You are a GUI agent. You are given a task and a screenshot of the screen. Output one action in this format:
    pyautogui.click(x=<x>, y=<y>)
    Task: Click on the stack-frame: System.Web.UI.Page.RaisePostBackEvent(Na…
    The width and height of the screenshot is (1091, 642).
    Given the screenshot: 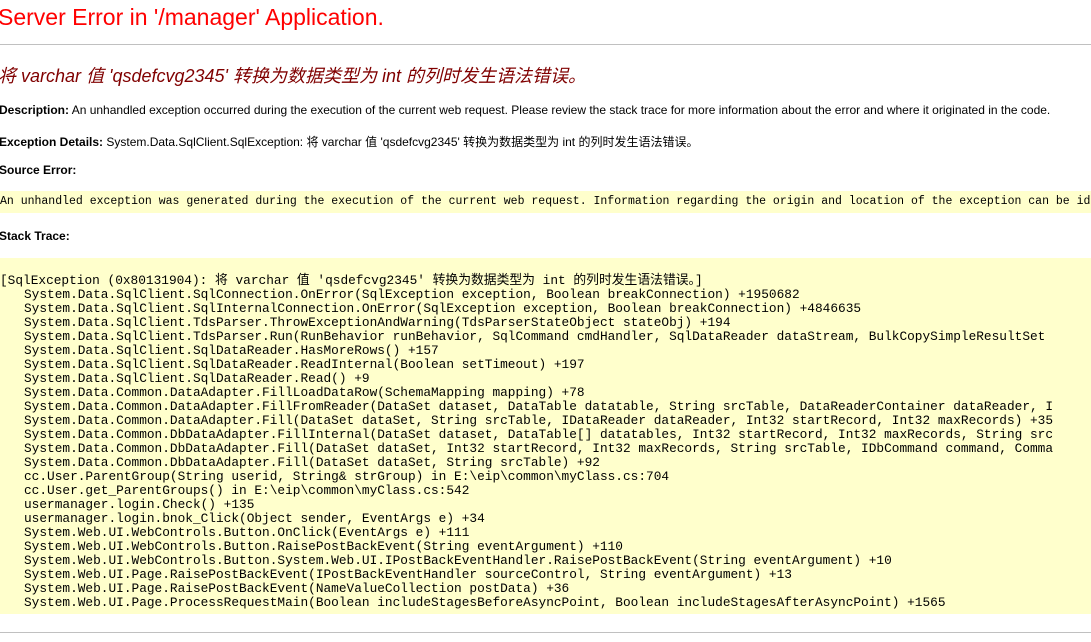 What is the action you would take?
    pyautogui.click(x=297, y=588)
    